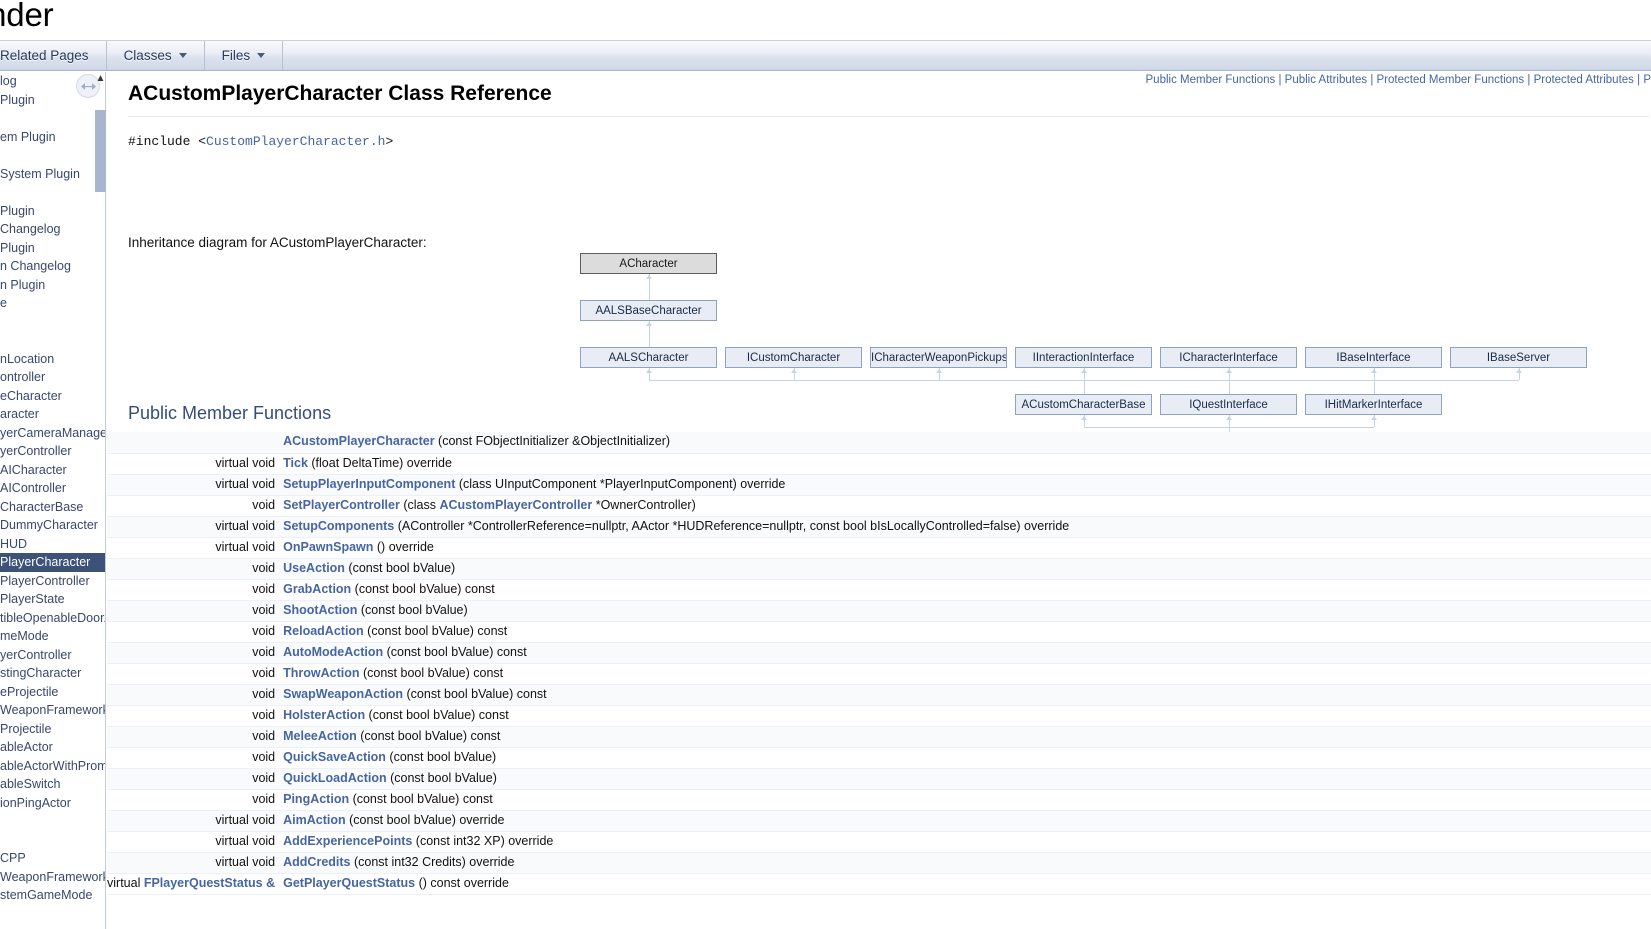 This screenshot has height=929, width=1651. Describe the element at coordinates (52, 895) in the screenshot. I see `sidebar-item-stemgamemode: stemGameMode` at that location.